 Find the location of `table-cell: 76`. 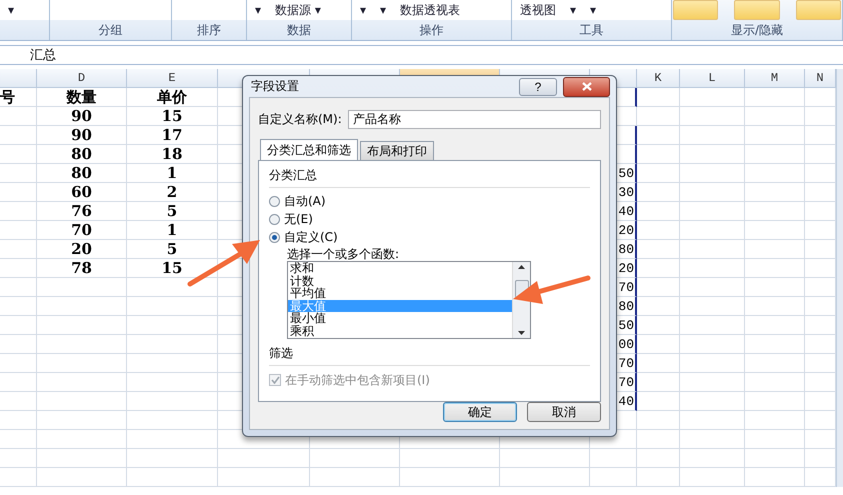

table-cell: 76 is located at coordinates (82, 211).